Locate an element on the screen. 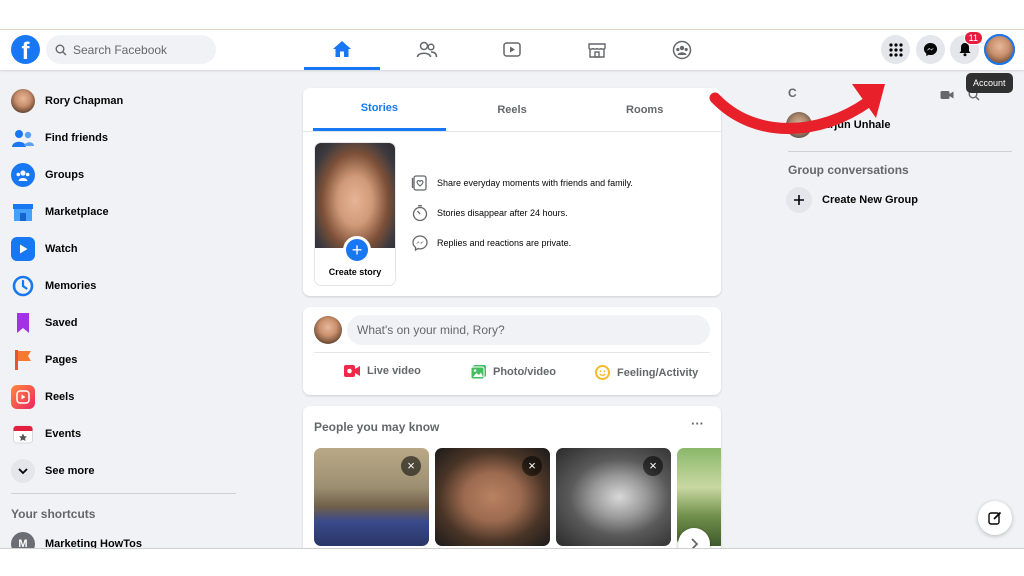  sidebar-item-label: Watch is located at coordinates (61, 249).